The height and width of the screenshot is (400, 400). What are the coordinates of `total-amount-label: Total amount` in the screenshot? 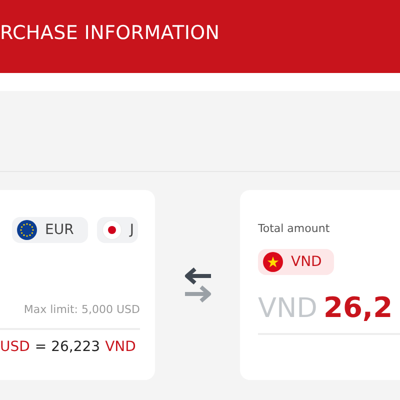 It's located at (294, 228).